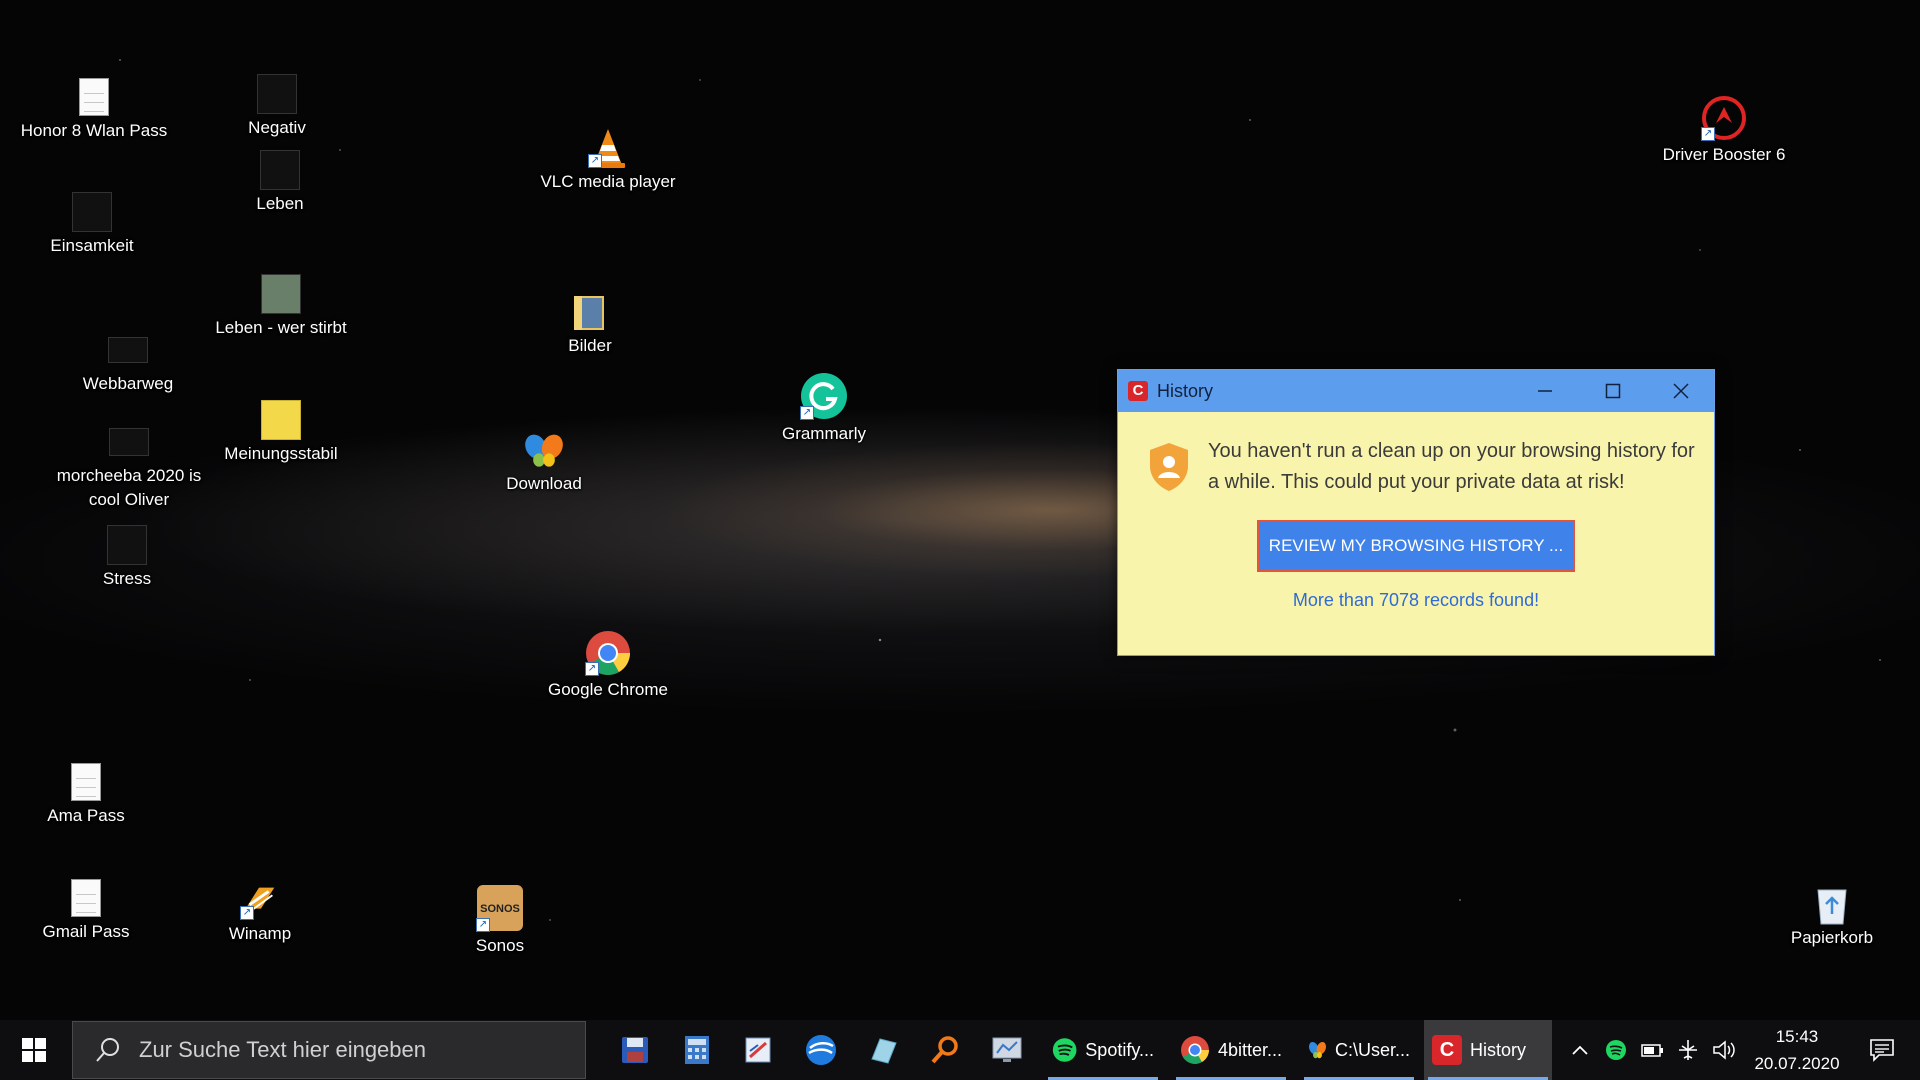  What do you see at coordinates (590, 312) in the screenshot?
I see `folder-icon` at bounding box center [590, 312].